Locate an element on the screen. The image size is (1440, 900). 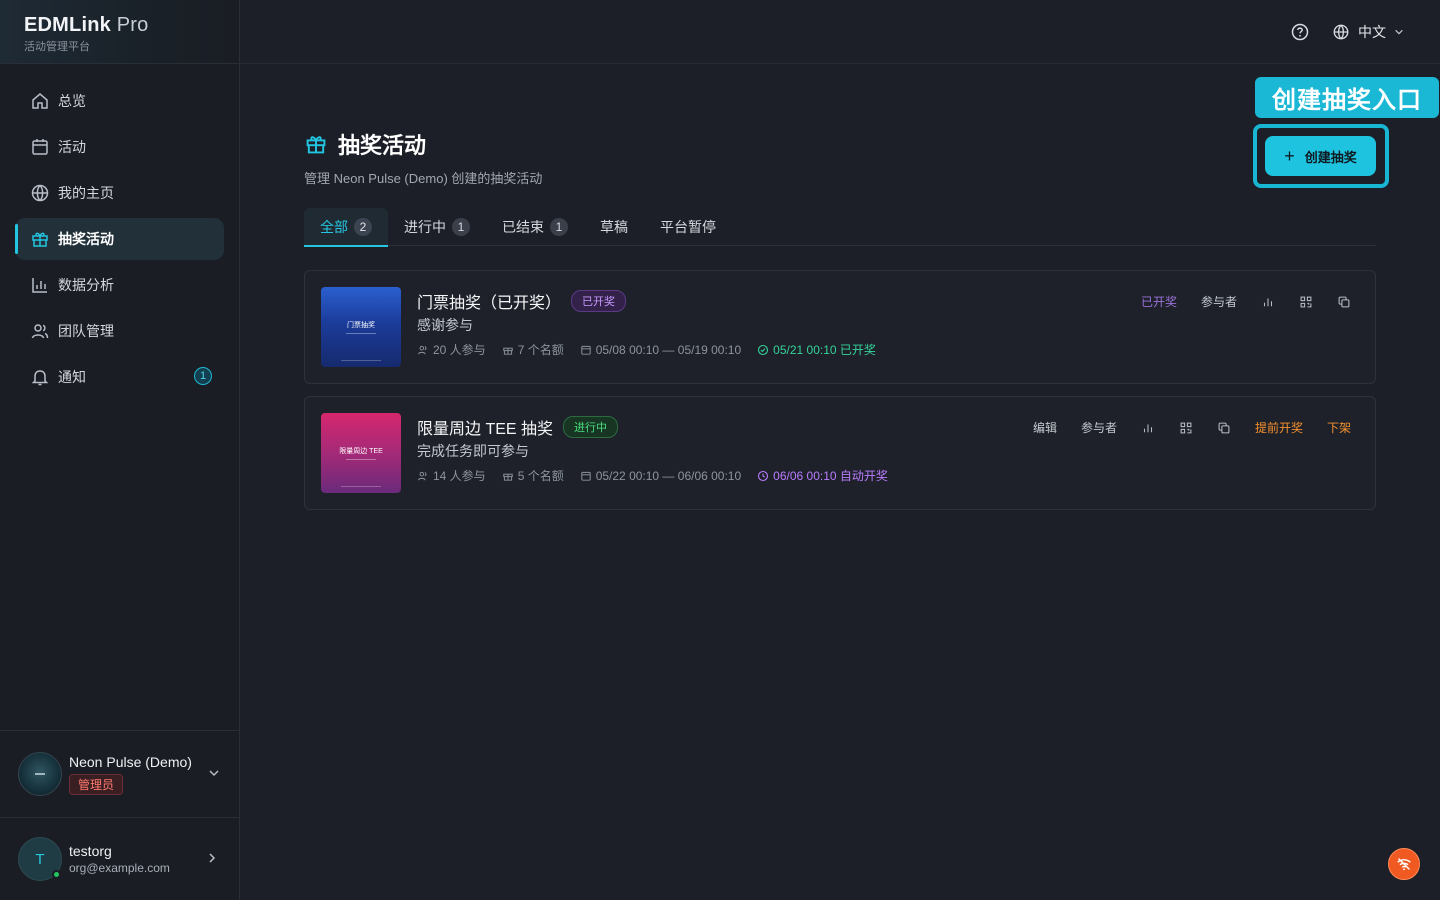
sidebar-item-label: 数据分析 is located at coordinates (86, 285).